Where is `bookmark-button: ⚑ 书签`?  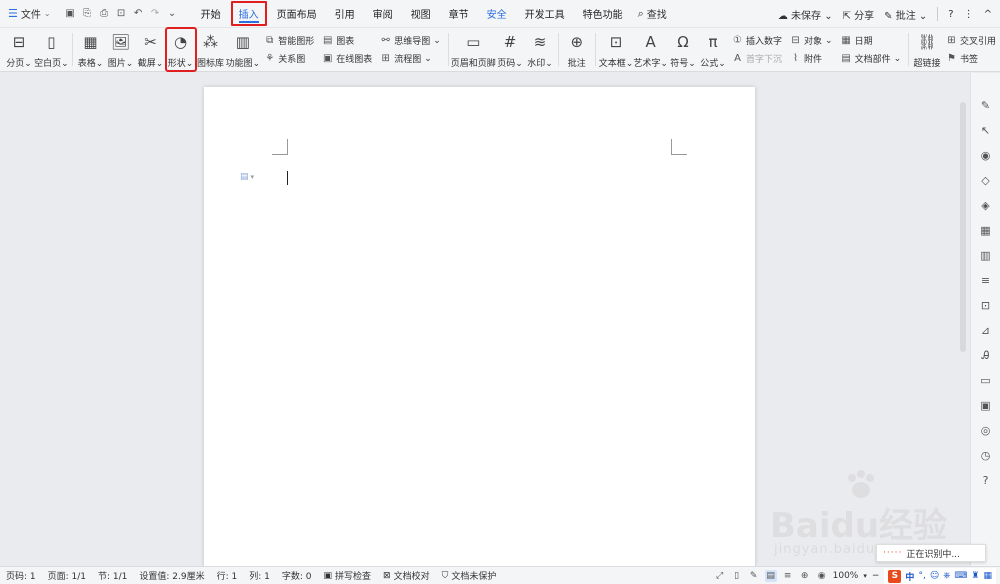 bookmark-button: ⚑ 书签 is located at coordinates (971, 58).